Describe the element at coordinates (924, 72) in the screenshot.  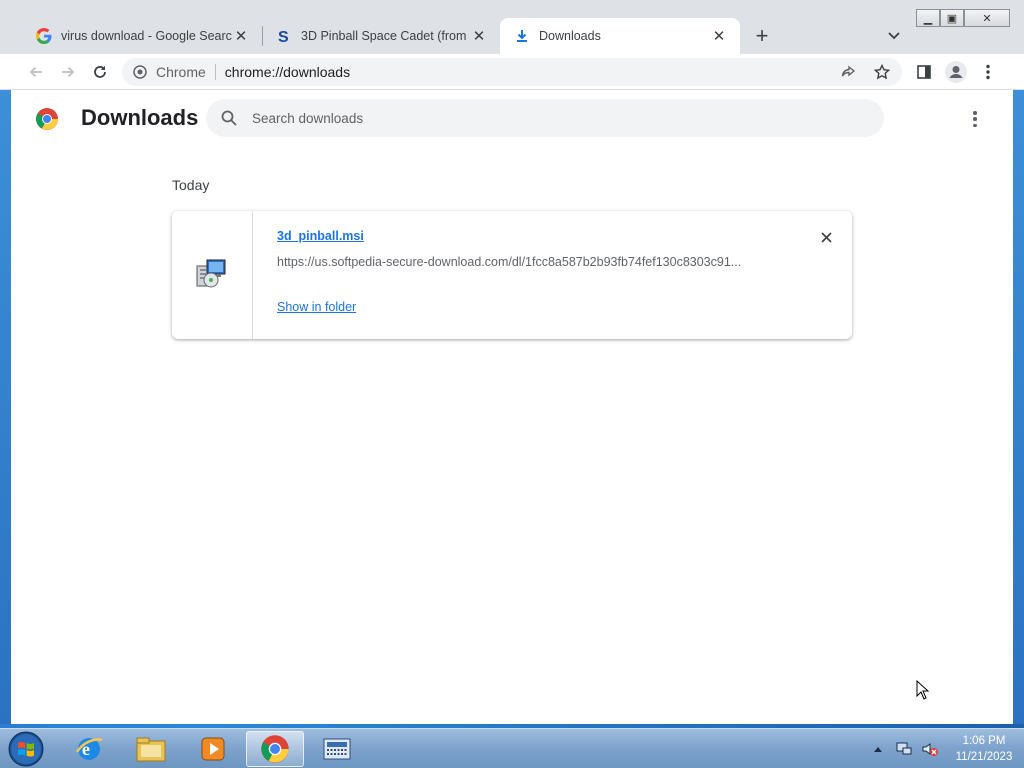
I see `side-panel-icon` at that location.